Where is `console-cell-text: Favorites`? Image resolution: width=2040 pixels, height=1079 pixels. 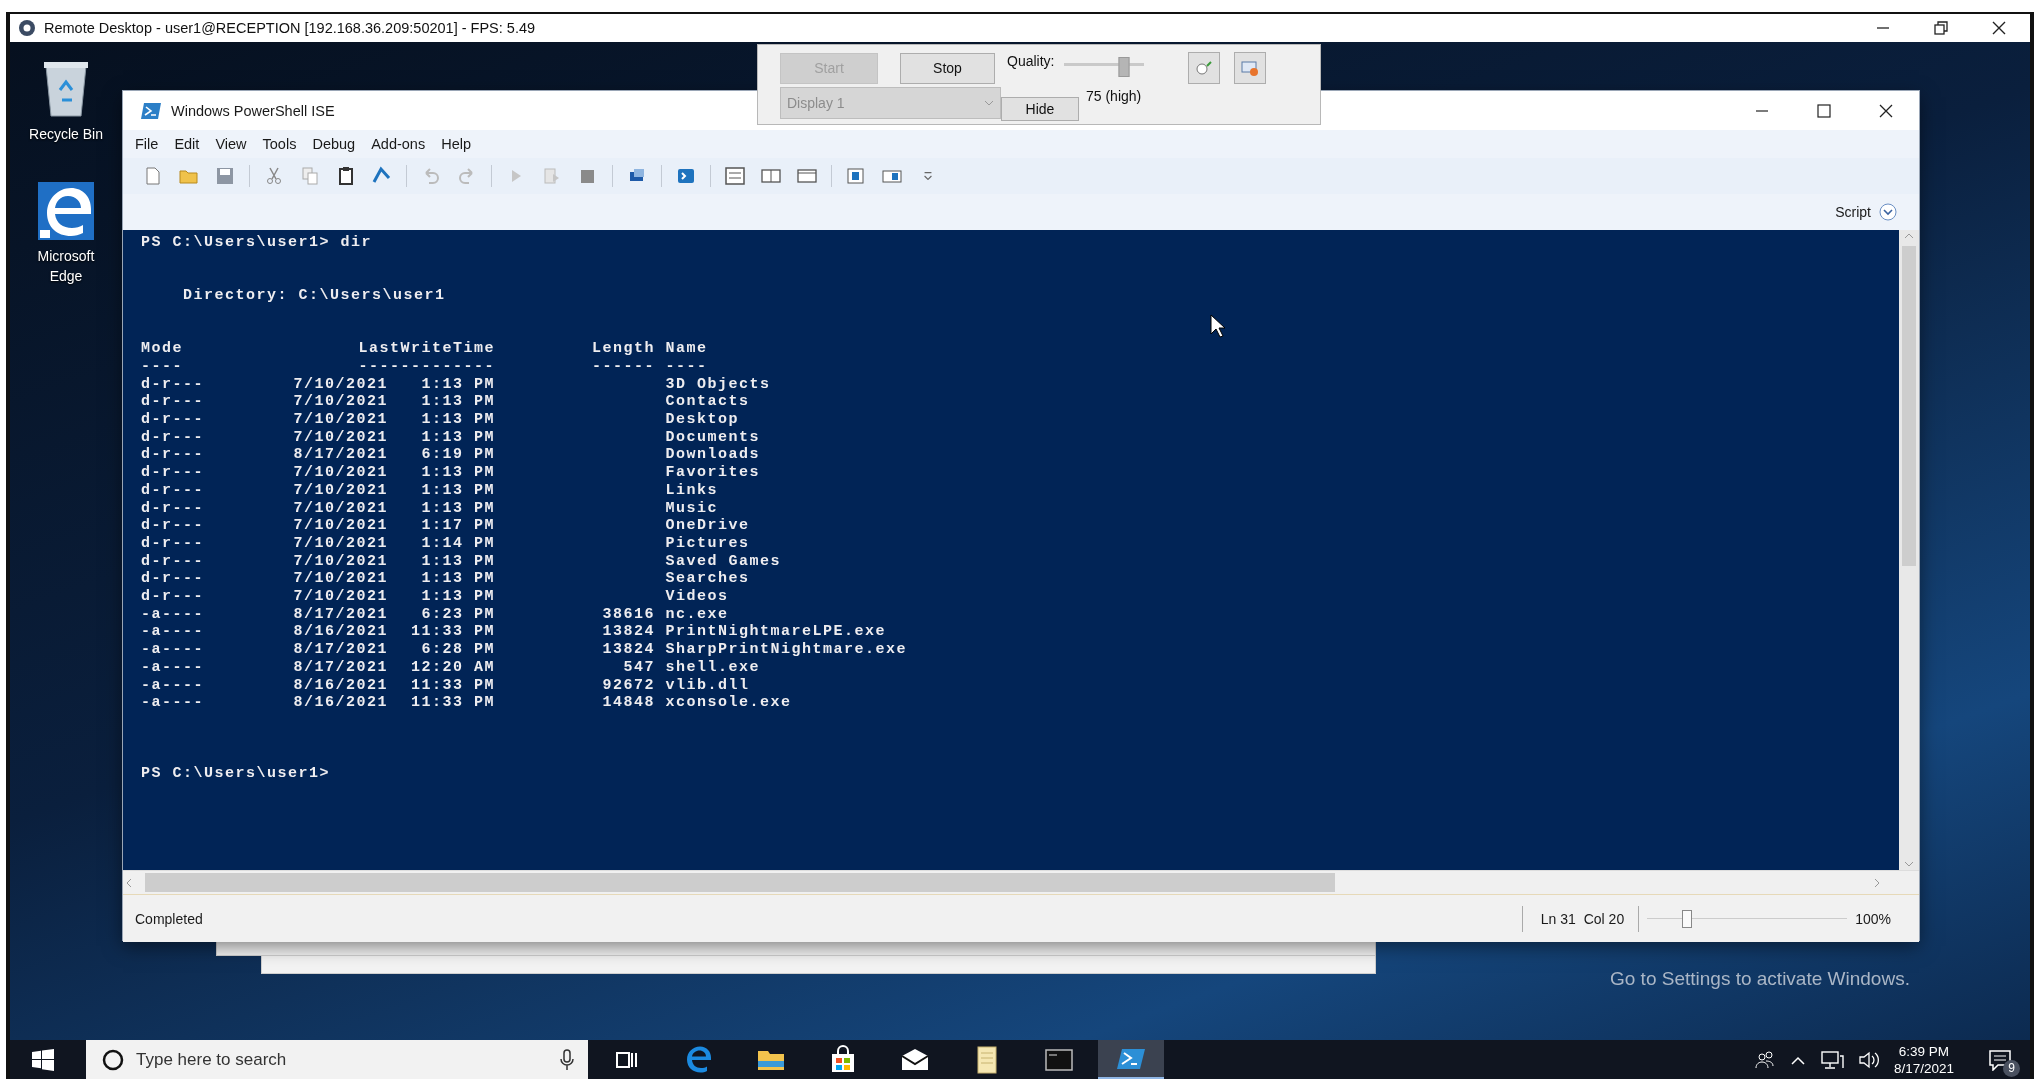 console-cell-text: Favorites is located at coordinates (712, 473).